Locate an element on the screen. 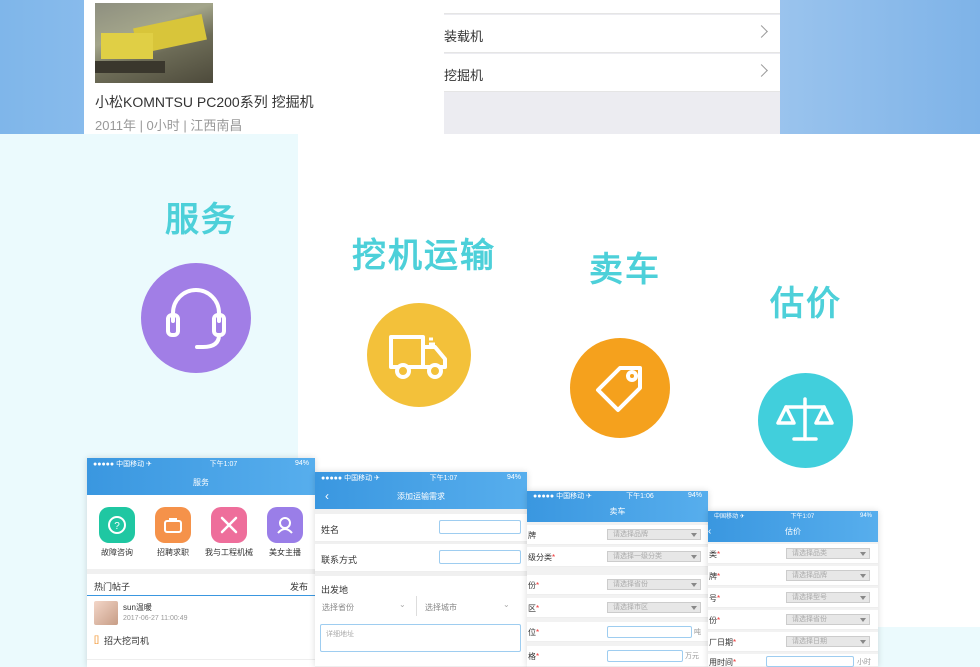 The width and height of the screenshot is (980, 667). app-grid: ? 故障咨询 招聘求职 我与工程机械 美女主播 is located at coordinates (201, 535).